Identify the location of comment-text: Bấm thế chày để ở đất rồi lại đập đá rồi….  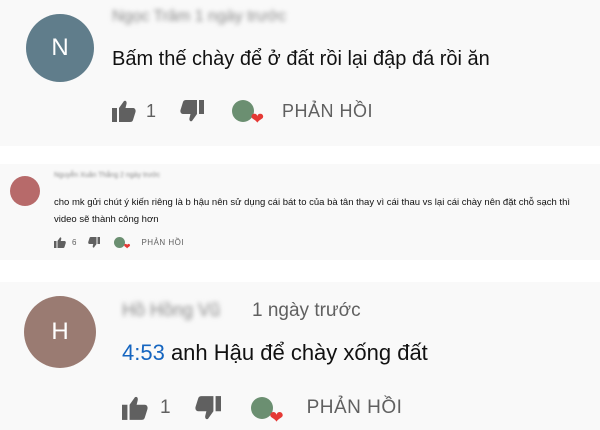
(301, 59).